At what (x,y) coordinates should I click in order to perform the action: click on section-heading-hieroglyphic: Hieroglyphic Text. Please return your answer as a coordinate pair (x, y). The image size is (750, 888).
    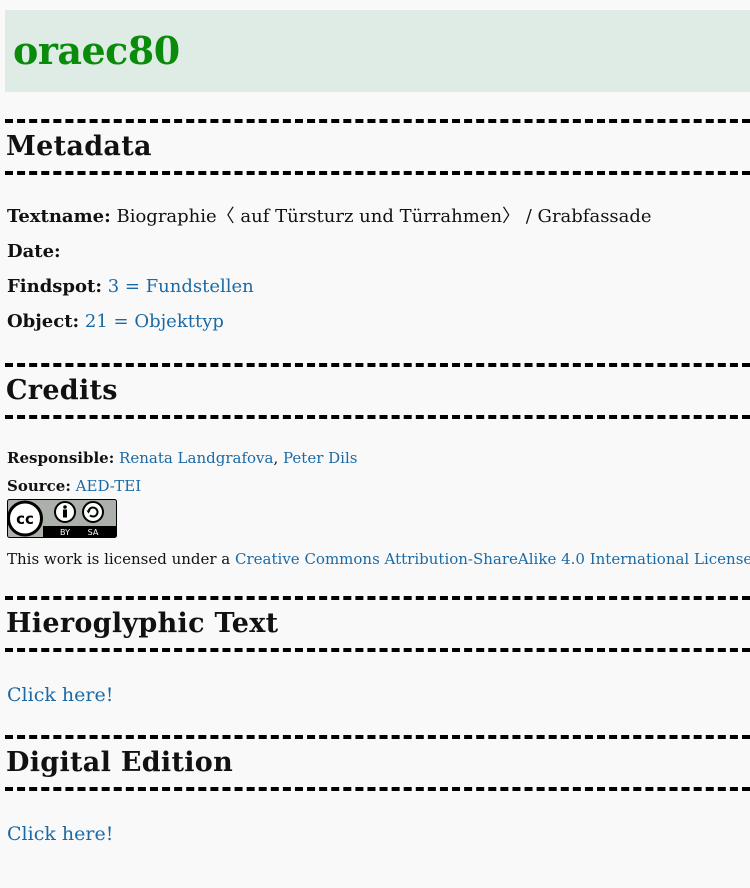
    Looking at the image, I should click on (377, 624).